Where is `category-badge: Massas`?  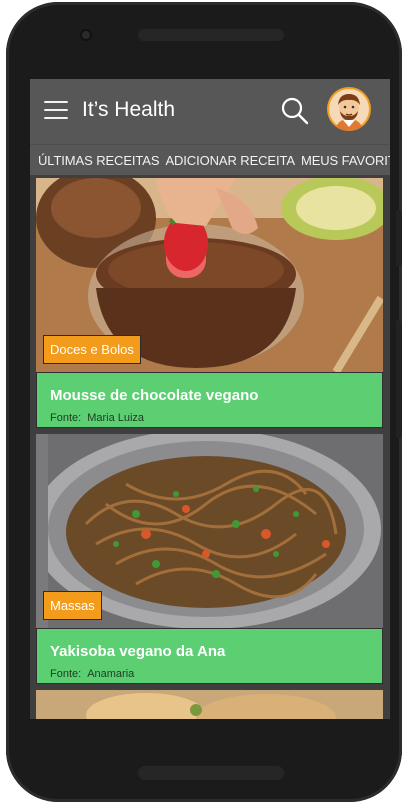 category-badge: Massas is located at coordinates (72, 605).